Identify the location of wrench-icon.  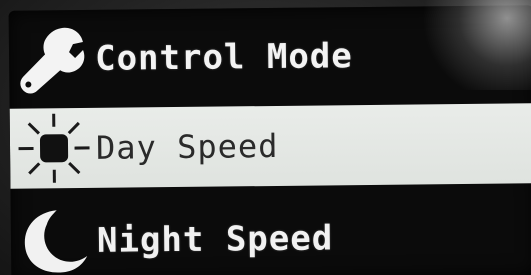
(53, 59).